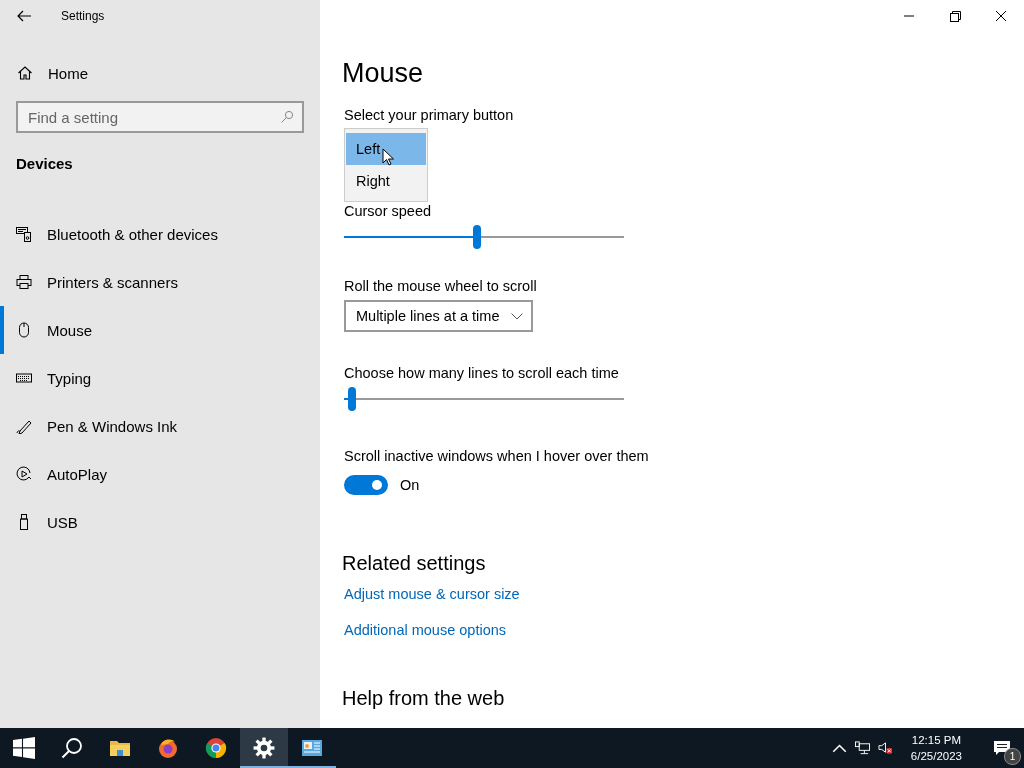 This screenshot has width=1024, height=768. Describe the element at coordinates (25, 73) in the screenshot. I see `home-icon` at that location.